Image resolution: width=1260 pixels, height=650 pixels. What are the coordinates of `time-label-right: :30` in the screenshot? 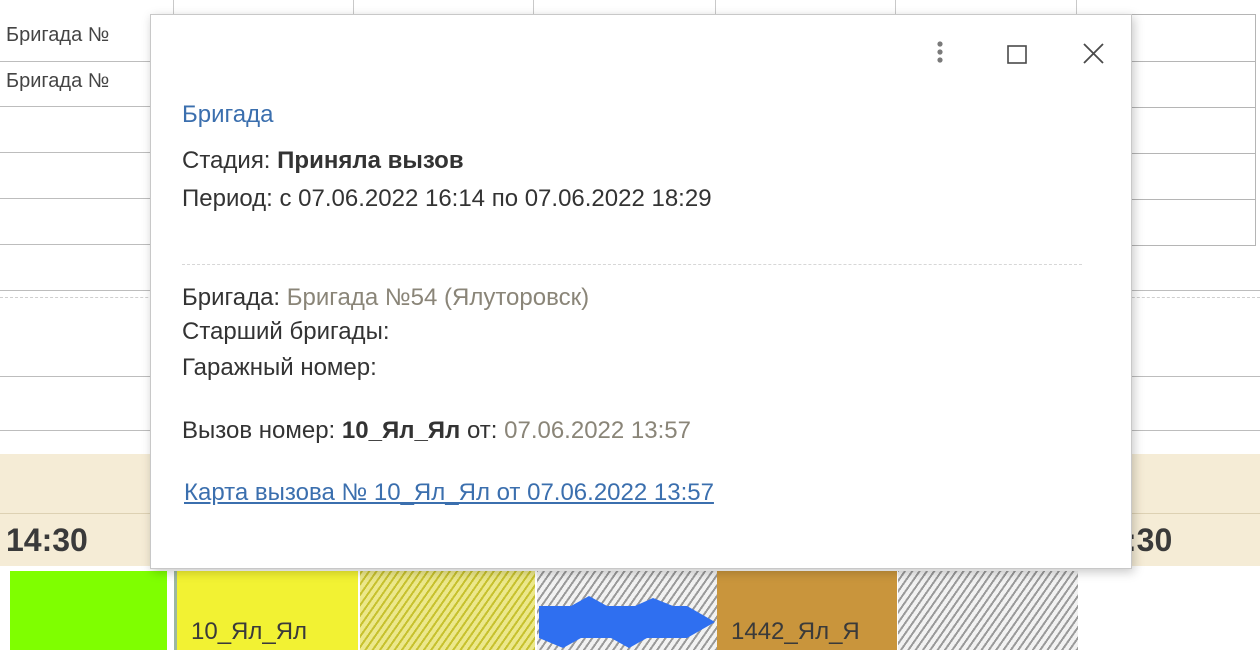 It's located at (1149, 540).